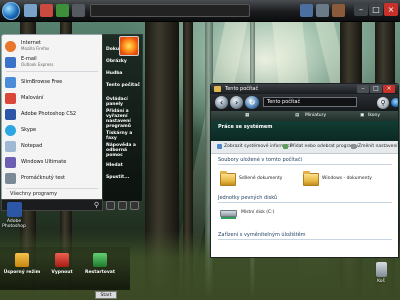 Image resolution: width=400 pixels, height=300 pixels. Describe the element at coordinates (381, 269) in the screenshot. I see `recycle-bin-icon` at that location.